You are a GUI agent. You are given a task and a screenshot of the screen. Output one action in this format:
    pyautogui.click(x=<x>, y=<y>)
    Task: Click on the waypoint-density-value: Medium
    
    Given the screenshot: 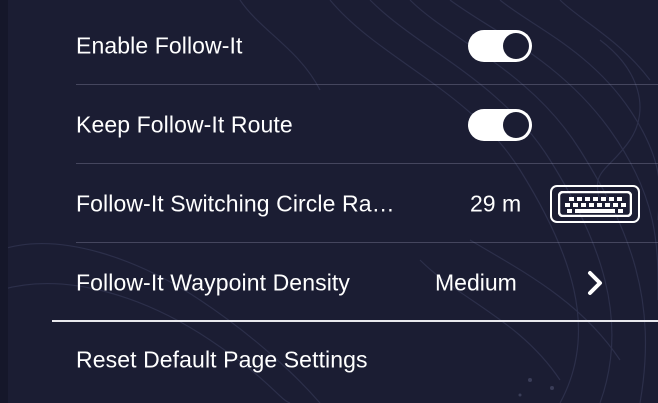 What is the action you would take?
    pyautogui.click(x=476, y=282)
    